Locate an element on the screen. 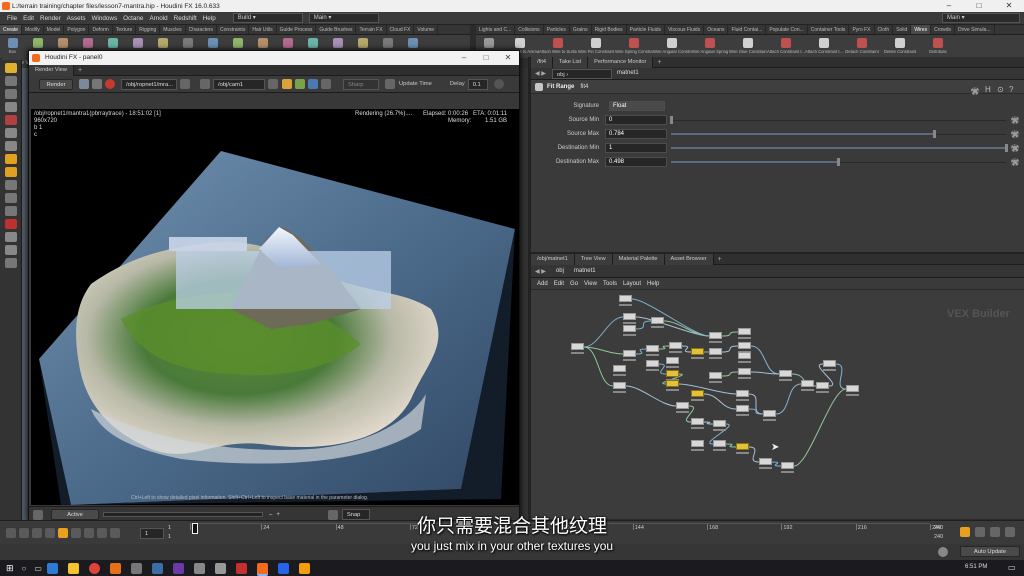  shelf-tool: Wire Angular Spring Cons. is located at coordinates (710, 46).